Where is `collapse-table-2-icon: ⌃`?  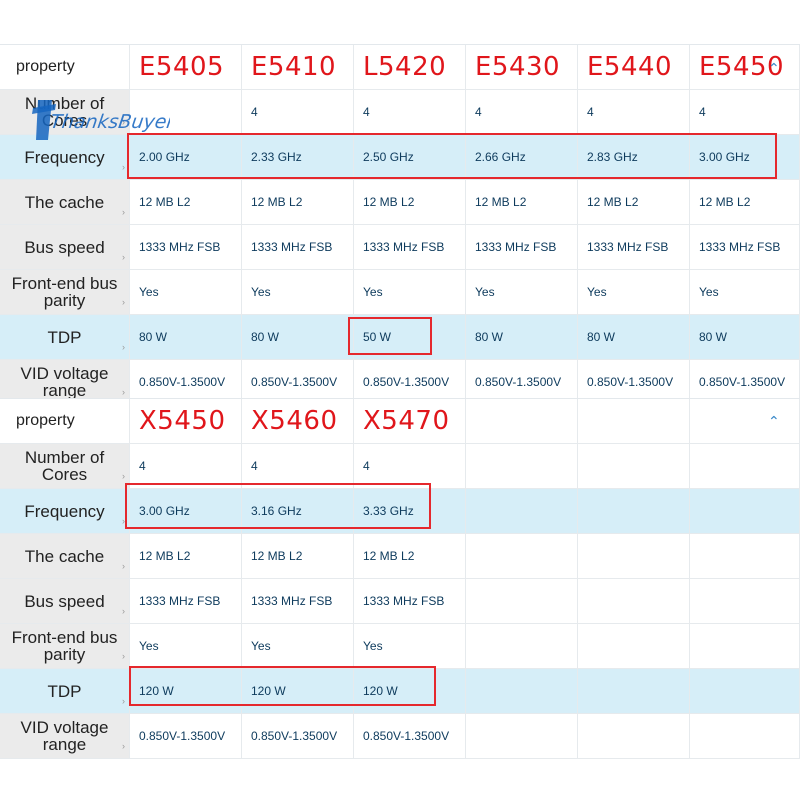
collapse-table-2-icon: ⌃ is located at coordinates (774, 421).